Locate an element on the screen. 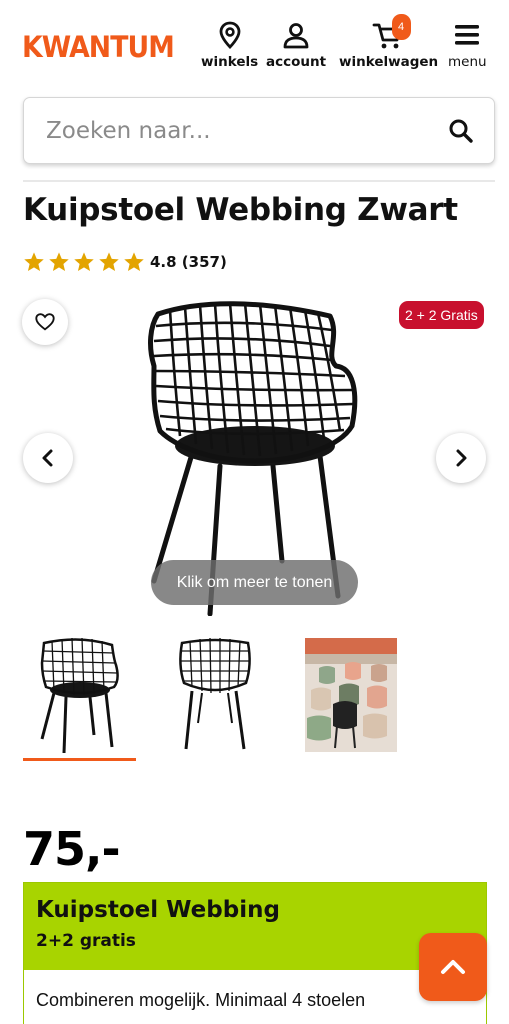  chevron-right-icon is located at coordinates (461, 458).